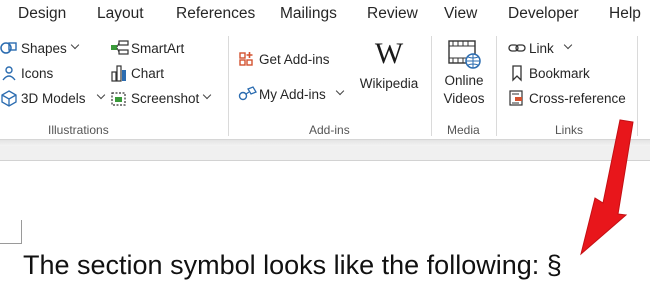  What do you see at coordinates (517, 98) in the screenshot?
I see `cross-reference-icon` at bounding box center [517, 98].